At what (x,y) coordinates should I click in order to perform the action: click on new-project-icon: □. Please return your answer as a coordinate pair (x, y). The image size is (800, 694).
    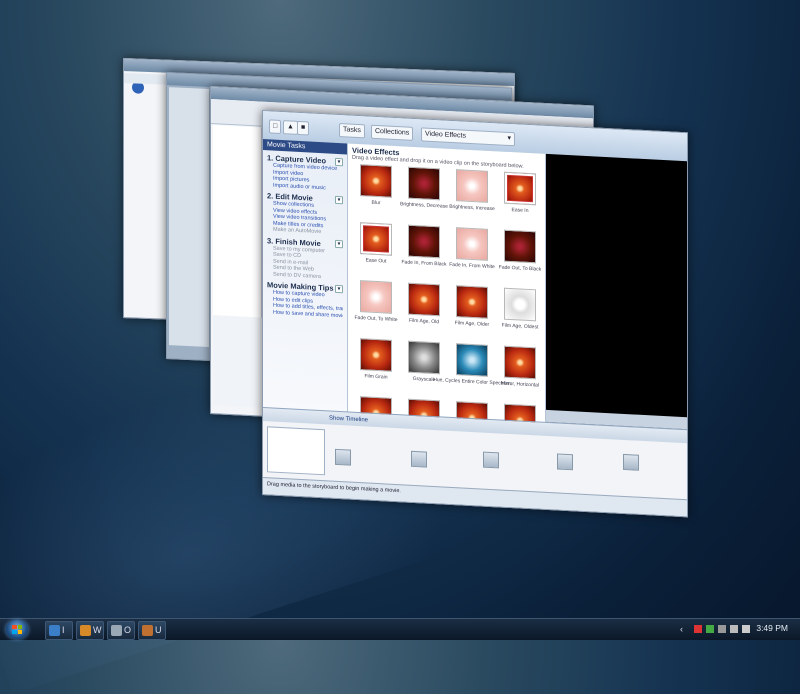
    Looking at the image, I should click on (275, 127).